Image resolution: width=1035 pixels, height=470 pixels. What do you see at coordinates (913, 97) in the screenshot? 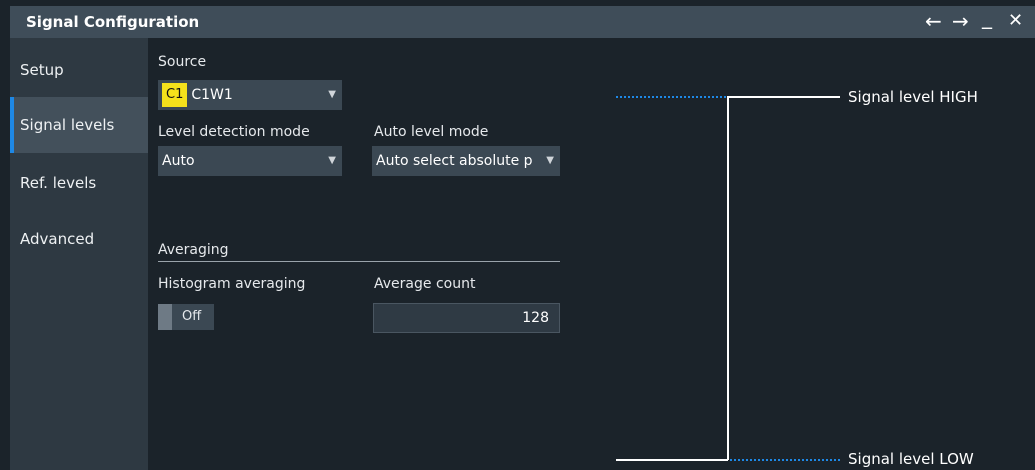
I see `signal-level-high-label: Signal level HIGH` at bounding box center [913, 97].